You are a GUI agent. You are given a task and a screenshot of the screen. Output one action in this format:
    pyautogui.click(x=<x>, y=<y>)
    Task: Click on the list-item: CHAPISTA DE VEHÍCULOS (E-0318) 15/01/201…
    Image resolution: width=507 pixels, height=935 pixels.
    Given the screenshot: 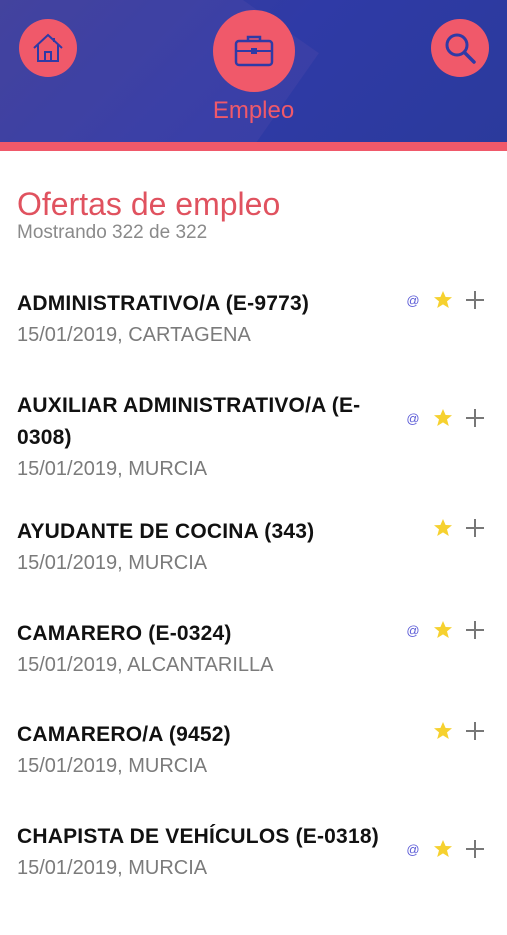 What is the action you would take?
    pyautogui.click(x=253, y=872)
    